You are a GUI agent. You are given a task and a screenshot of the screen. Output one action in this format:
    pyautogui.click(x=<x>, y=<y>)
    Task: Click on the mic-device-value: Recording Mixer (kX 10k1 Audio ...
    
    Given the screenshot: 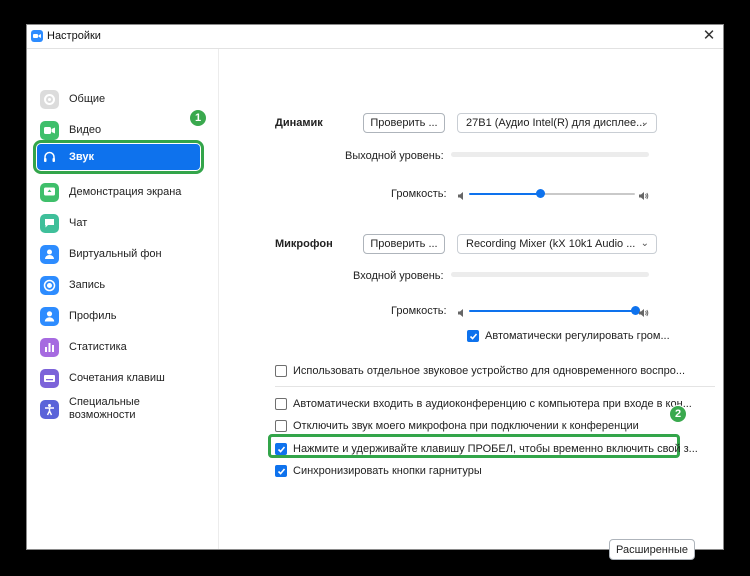 What is the action you would take?
    pyautogui.click(x=551, y=244)
    